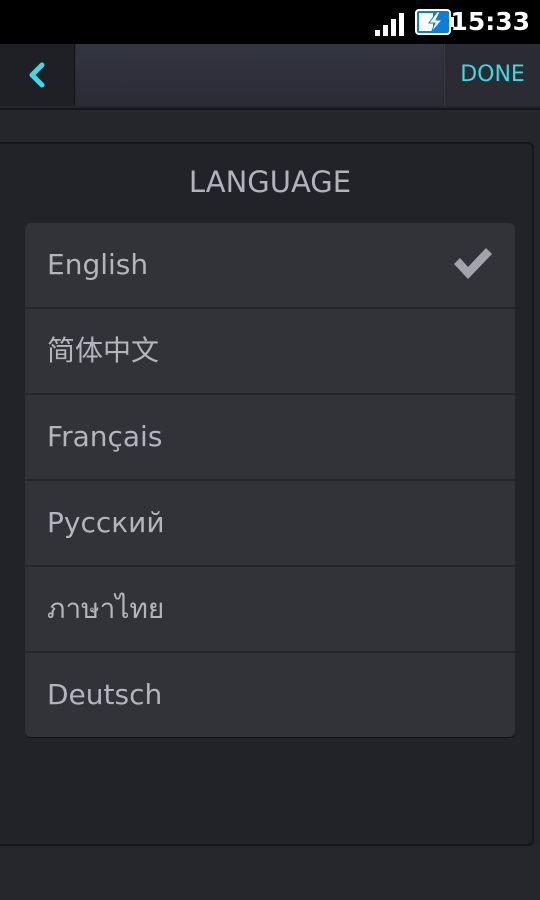 The height and width of the screenshot is (900, 540). Describe the element at coordinates (270, 266) in the screenshot. I see `language-item-english: English` at that location.